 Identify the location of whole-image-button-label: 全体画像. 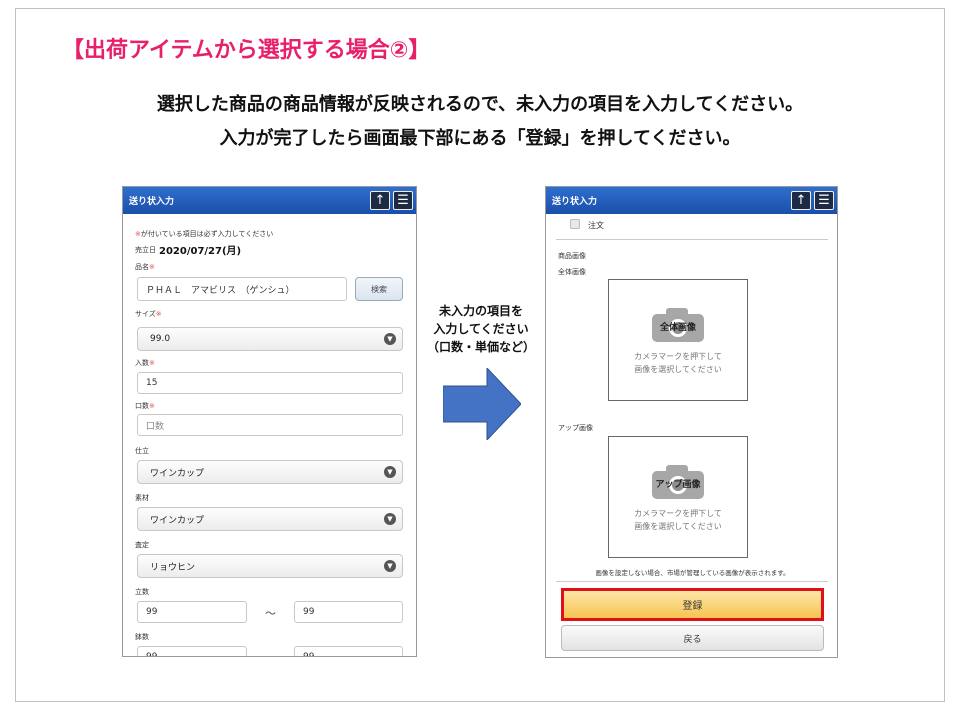
(677, 328).